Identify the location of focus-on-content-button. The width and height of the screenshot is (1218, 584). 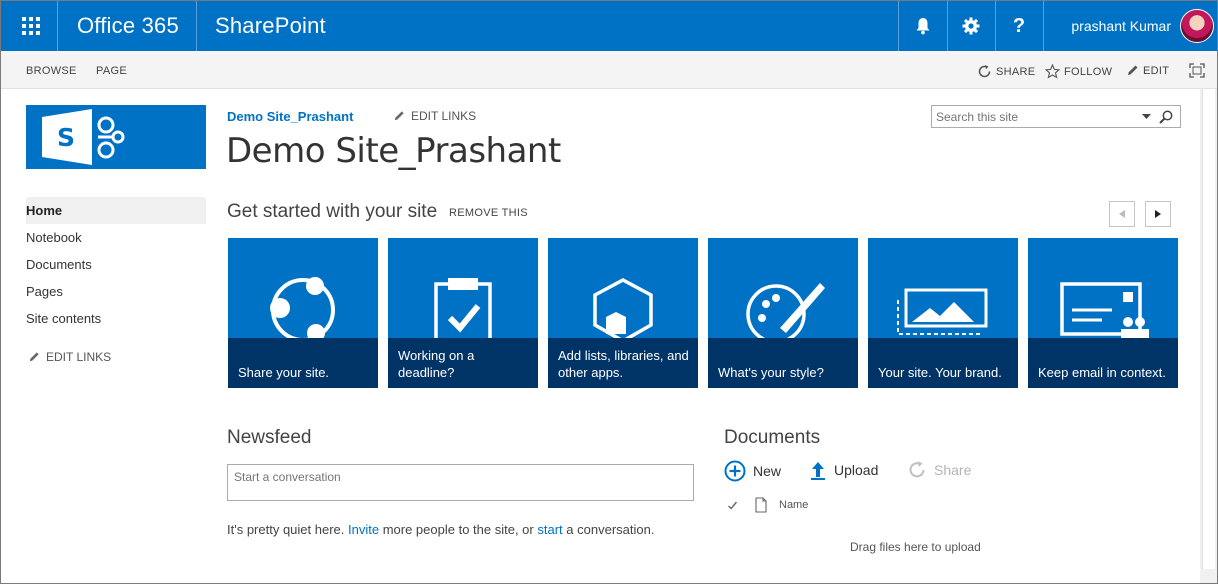
(1197, 70).